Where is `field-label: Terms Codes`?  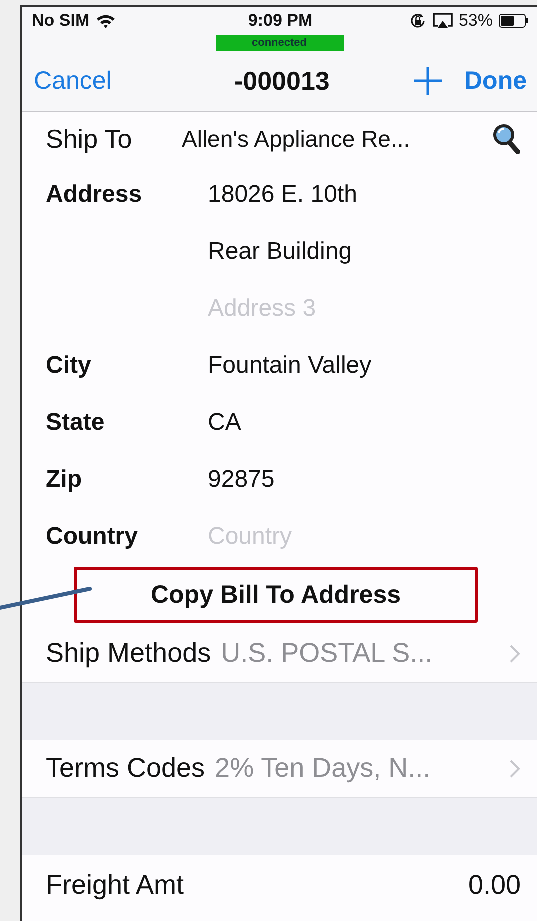
field-label: Terms Codes is located at coordinates (126, 768).